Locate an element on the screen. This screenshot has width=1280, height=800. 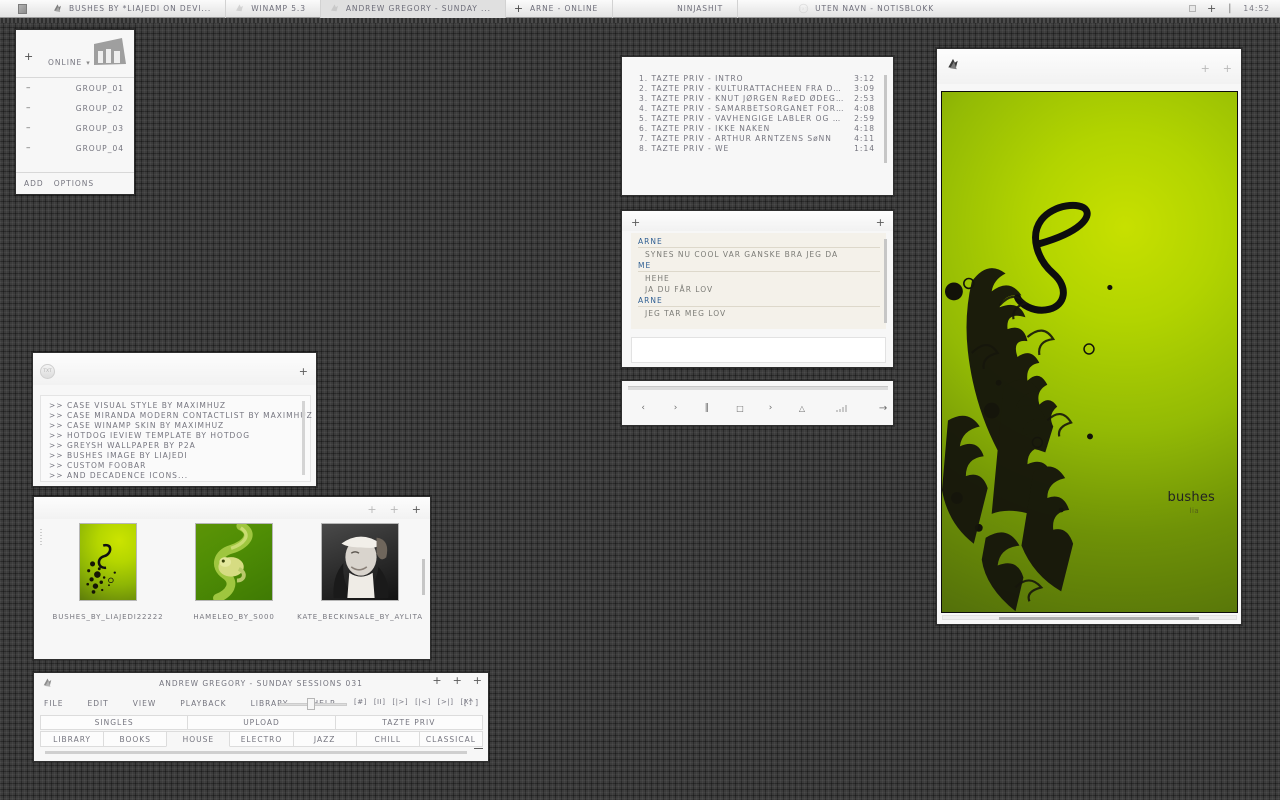
gallery-item: HAMELEO_BY_S000 is located at coordinates (233, 572).